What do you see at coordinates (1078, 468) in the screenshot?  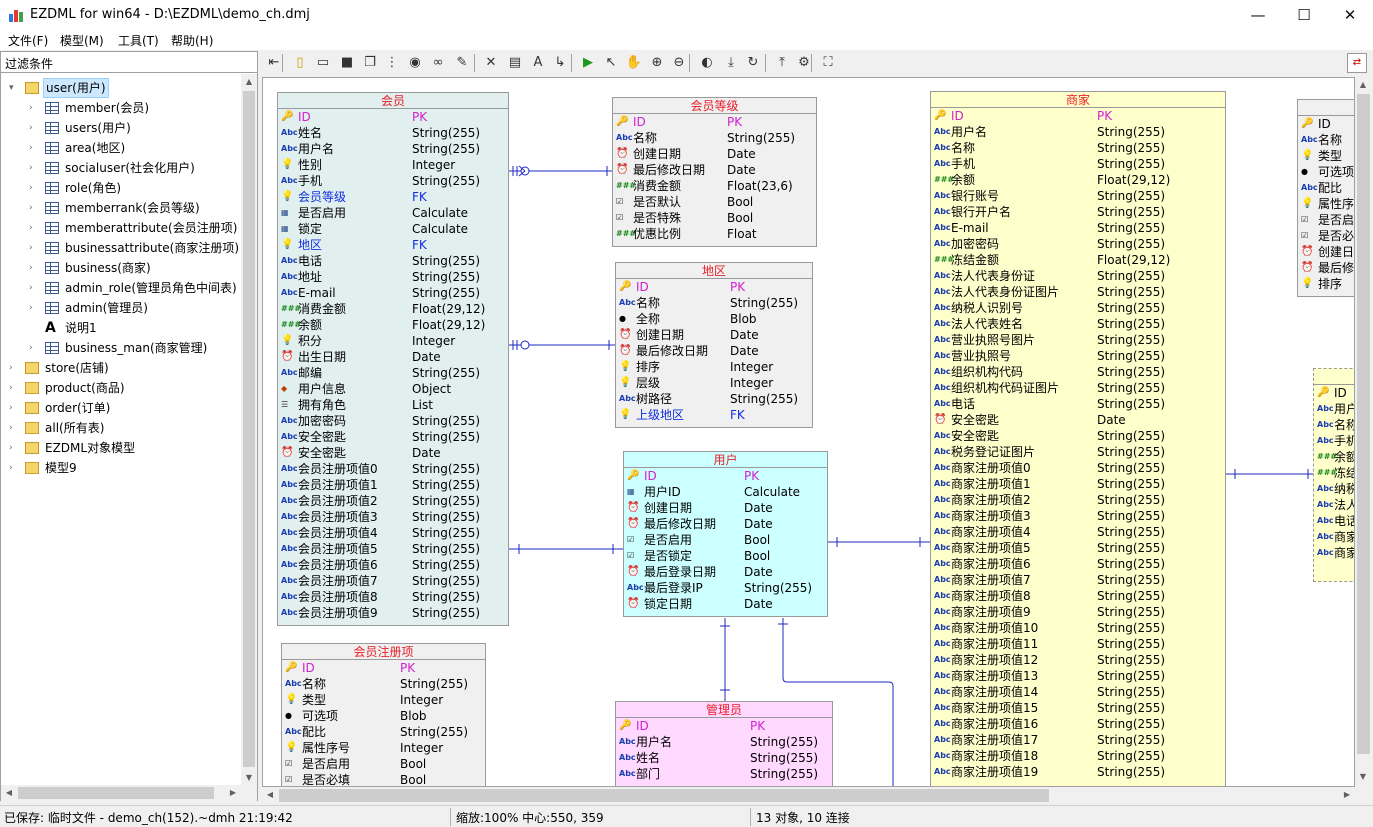 I see `entity-field: Abc 商家注册项值0 String(255)` at bounding box center [1078, 468].